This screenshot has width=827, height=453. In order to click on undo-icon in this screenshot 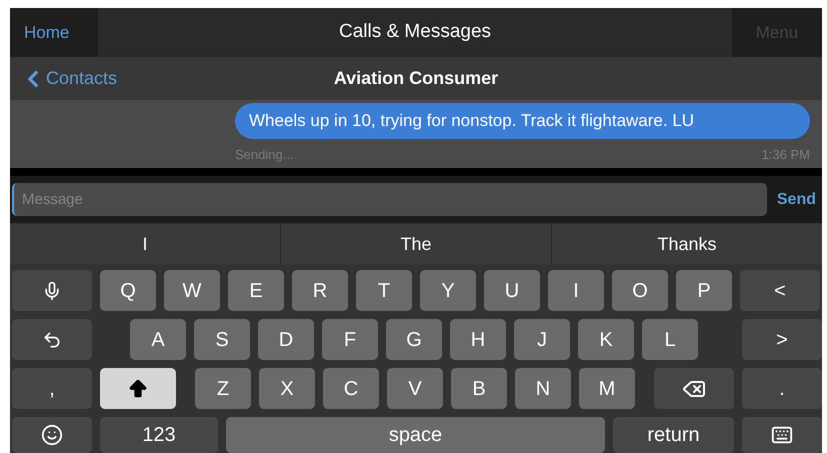, I will do `click(52, 340)`.